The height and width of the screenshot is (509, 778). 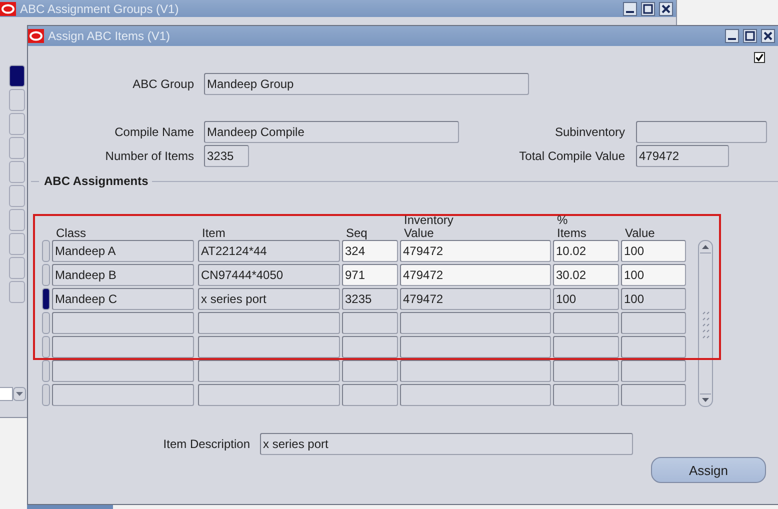 I want to click on grip-icon, so click(x=705, y=323).